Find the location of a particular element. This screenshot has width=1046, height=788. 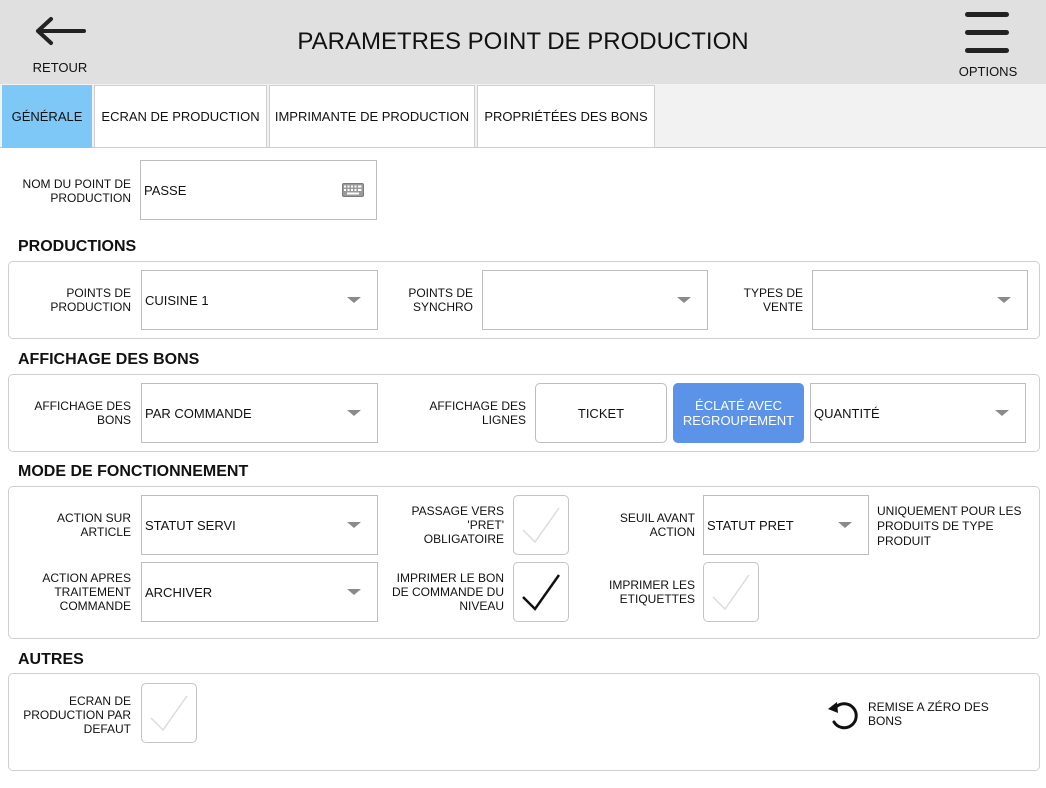

productions-heading: PRODUCTIONS is located at coordinates (77, 246).